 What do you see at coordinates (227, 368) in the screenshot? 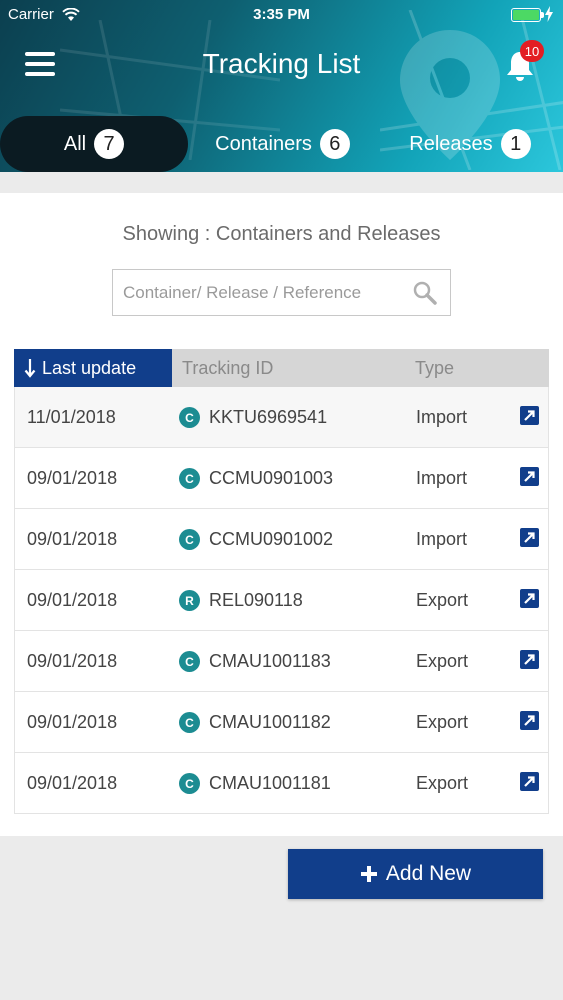
I see `column-header-tracking-id: Tracking ID` at bounding box center [227, 368].